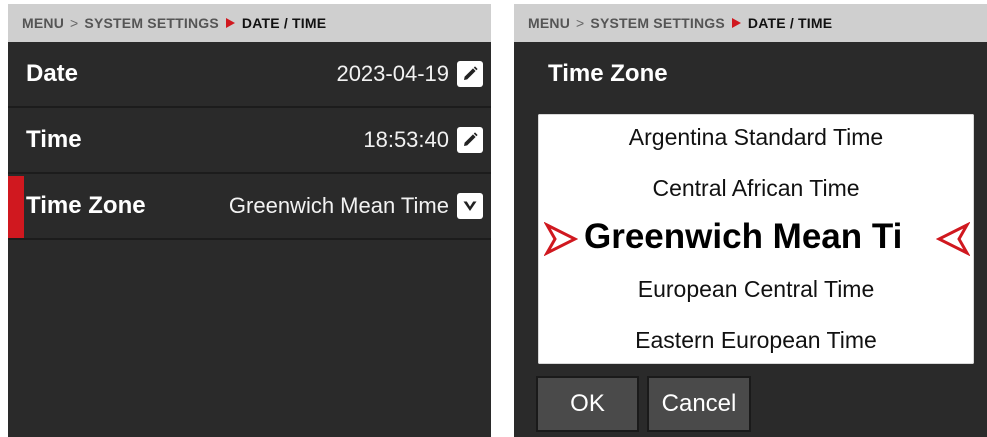 This screenshot has width=987, height=437. What do you see at coordinates (561, 239) in the screenshot?
I see `selection-arrow-right-icon` at bounding box center [561, 239].